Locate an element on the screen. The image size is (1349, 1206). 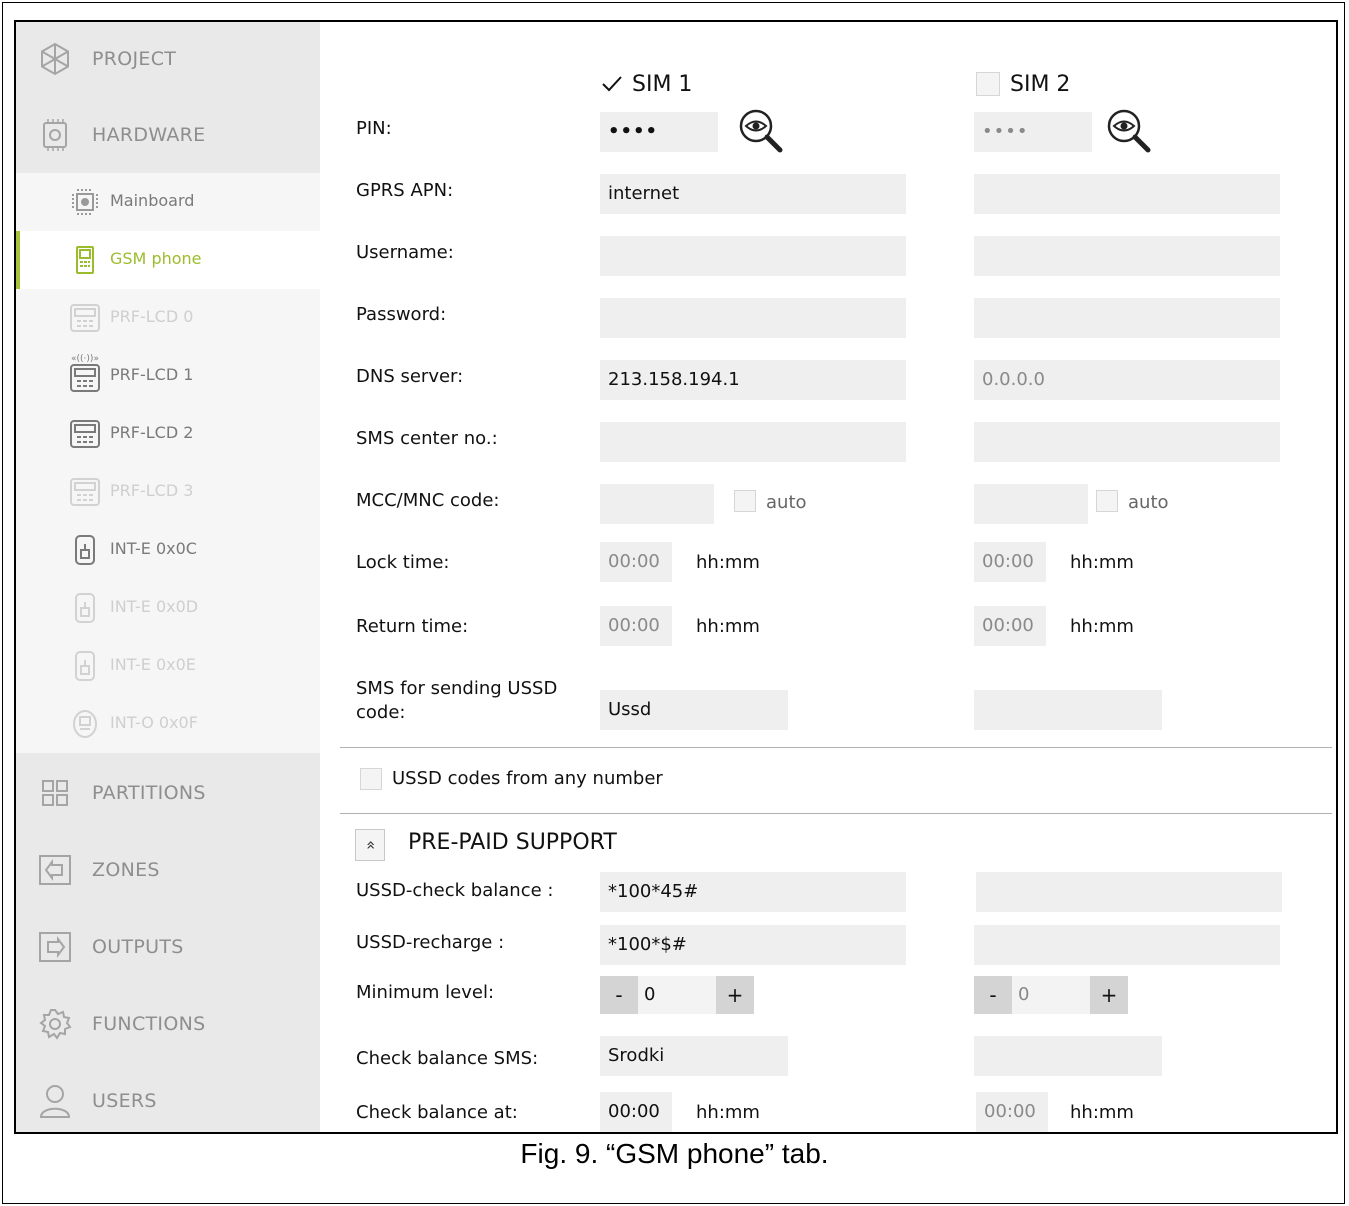
ussd-any-number-label: USSD codes from any number is located at coordinates (527, 778).